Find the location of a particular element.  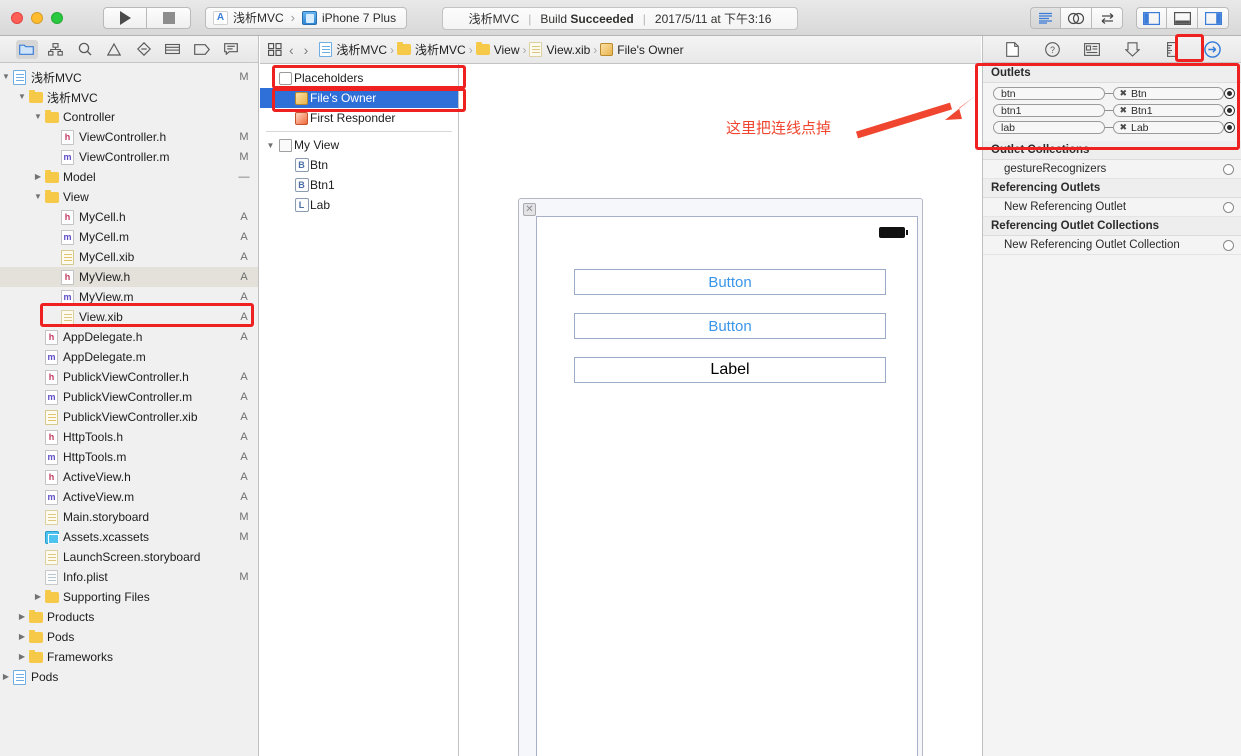

outlet-row: btn1 ✖ Btn1 is located at coordinates (1112, 110).